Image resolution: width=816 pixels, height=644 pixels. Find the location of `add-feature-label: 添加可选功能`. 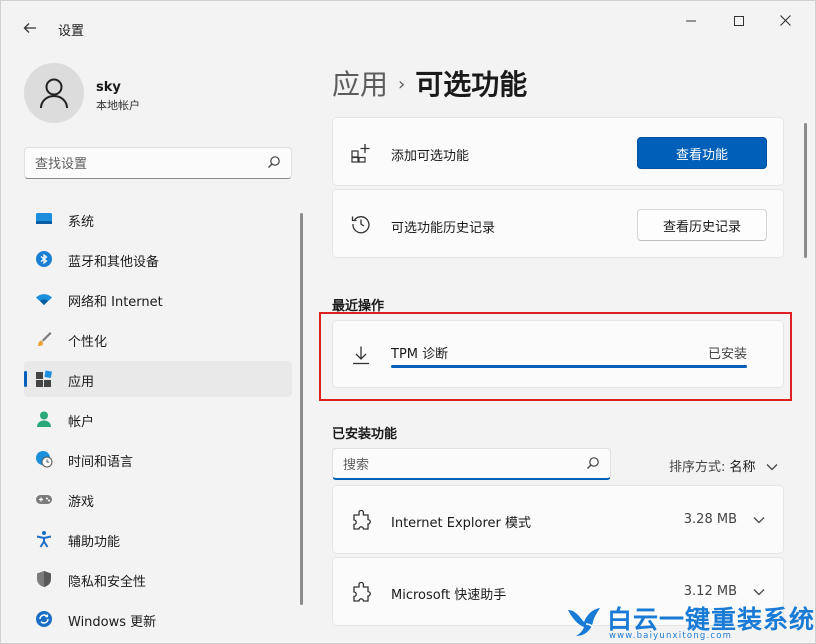

add-feature-label: 添加可选功能 is located at coordinates (430, 156).